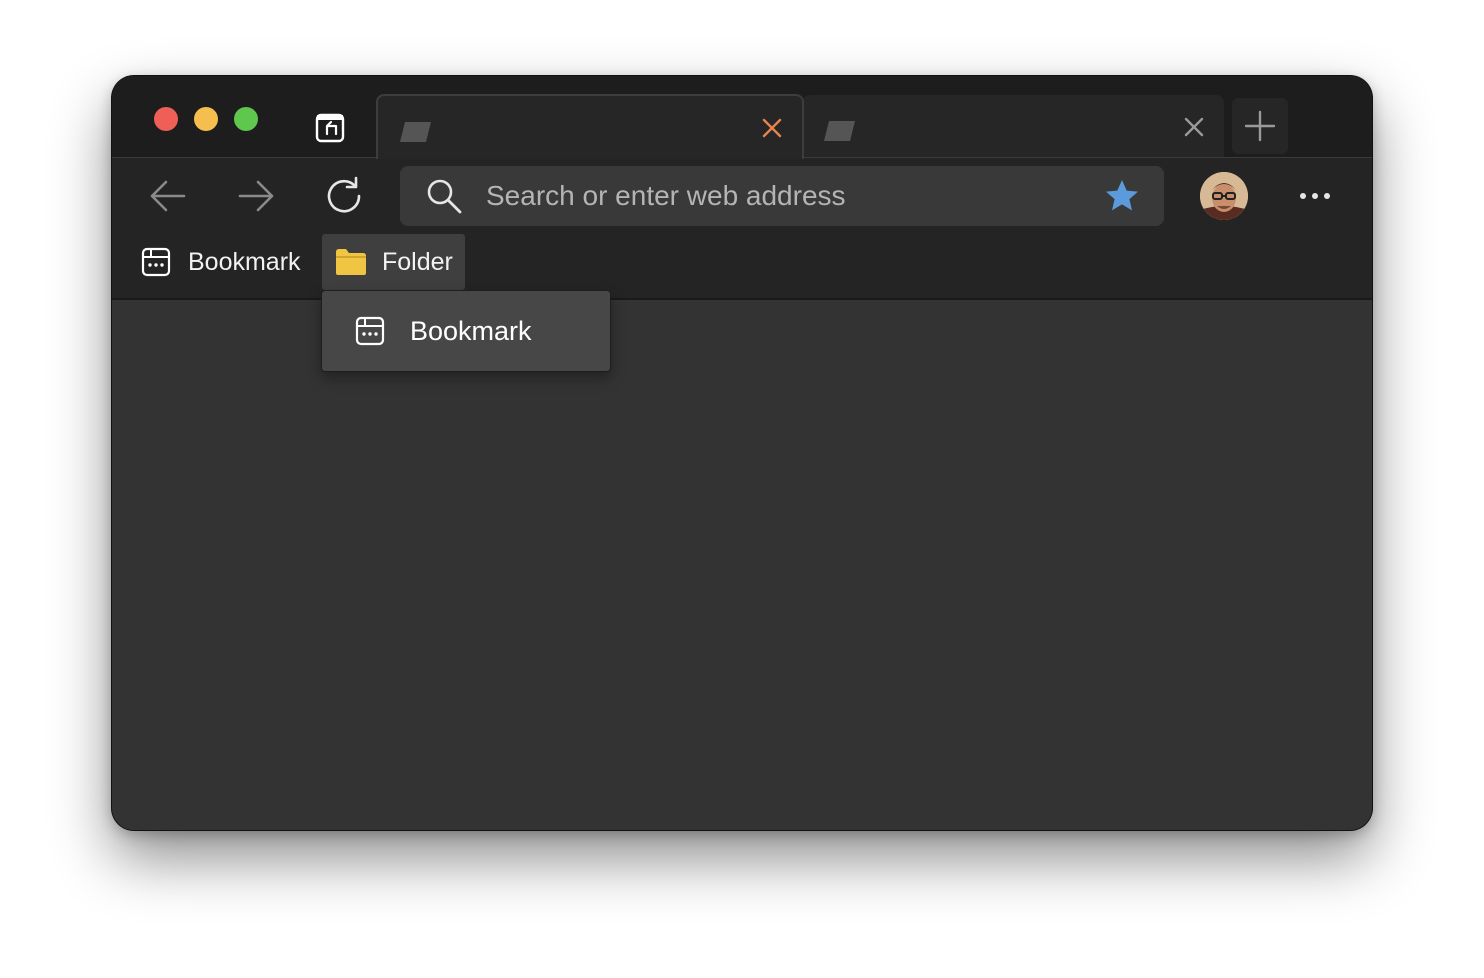  I want to click on arrow-left-icon, so click(168, 196).